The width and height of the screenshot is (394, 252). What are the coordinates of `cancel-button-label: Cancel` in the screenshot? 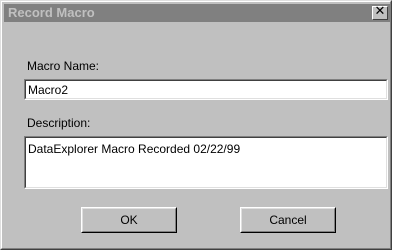 It's located at (288, 220).